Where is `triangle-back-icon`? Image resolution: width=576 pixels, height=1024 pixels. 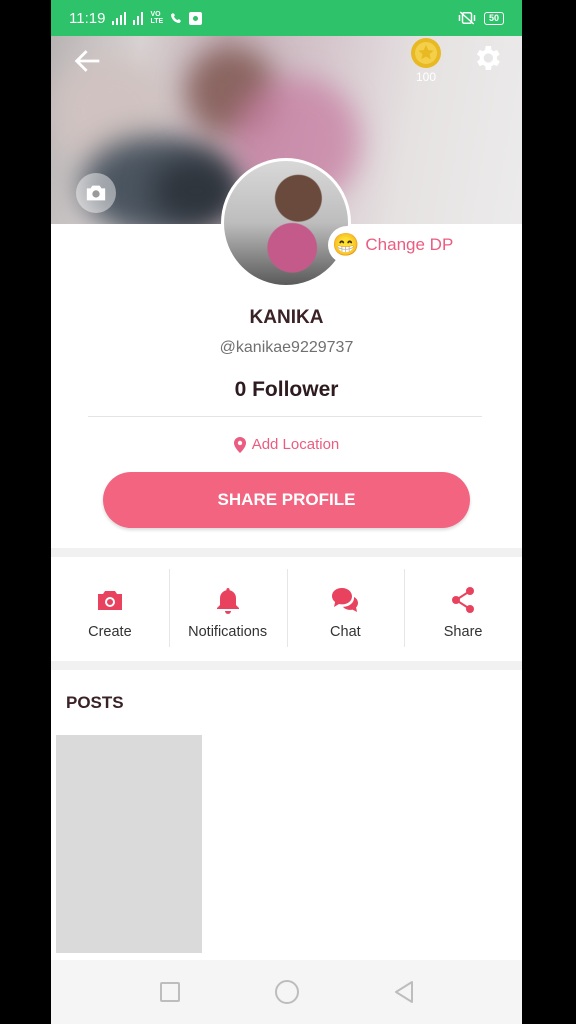 triangle-back-icon is located at coordinates (403, 992).